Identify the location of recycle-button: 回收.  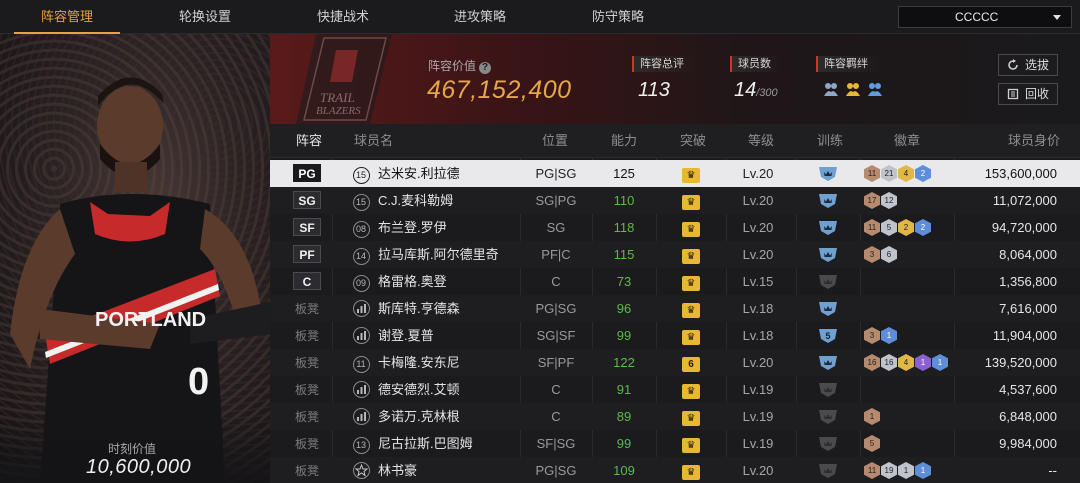
(1028, 94).